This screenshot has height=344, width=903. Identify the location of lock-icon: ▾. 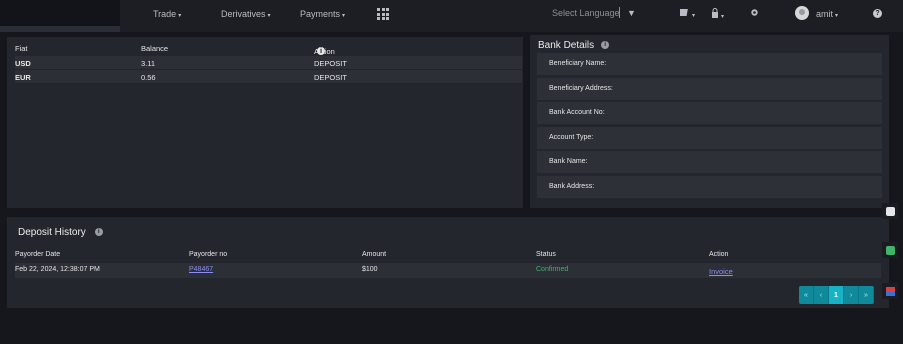
(717, 14).